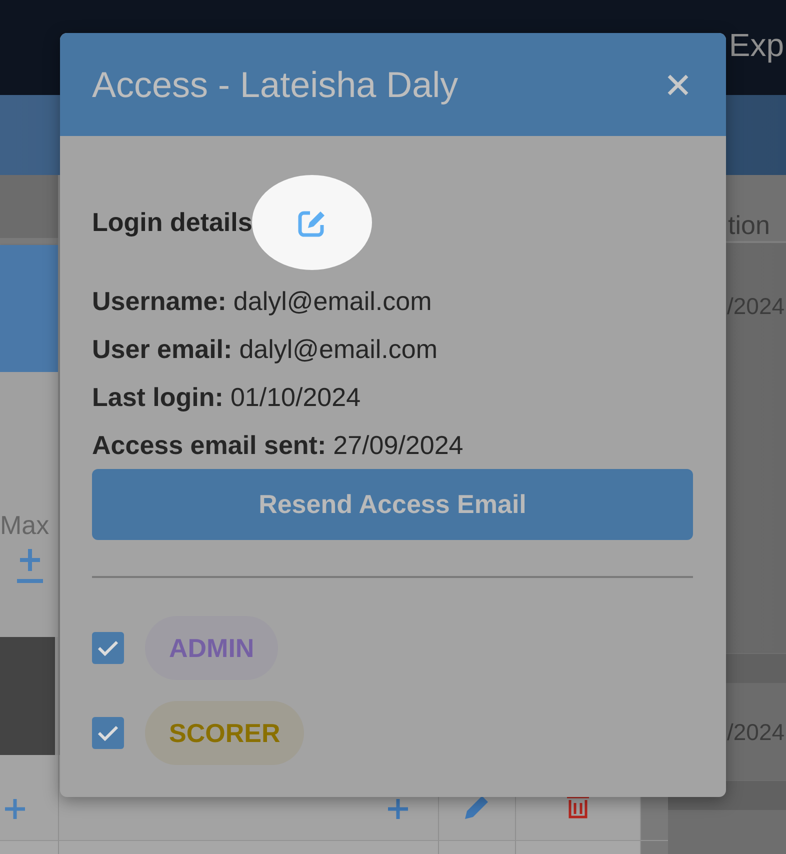 The width and height of the screenshot is (786, 854). What do you see at coordinates (162, 349) in the screenshot?
I see `detail-label: User email:` at bounding box center [162, 349].